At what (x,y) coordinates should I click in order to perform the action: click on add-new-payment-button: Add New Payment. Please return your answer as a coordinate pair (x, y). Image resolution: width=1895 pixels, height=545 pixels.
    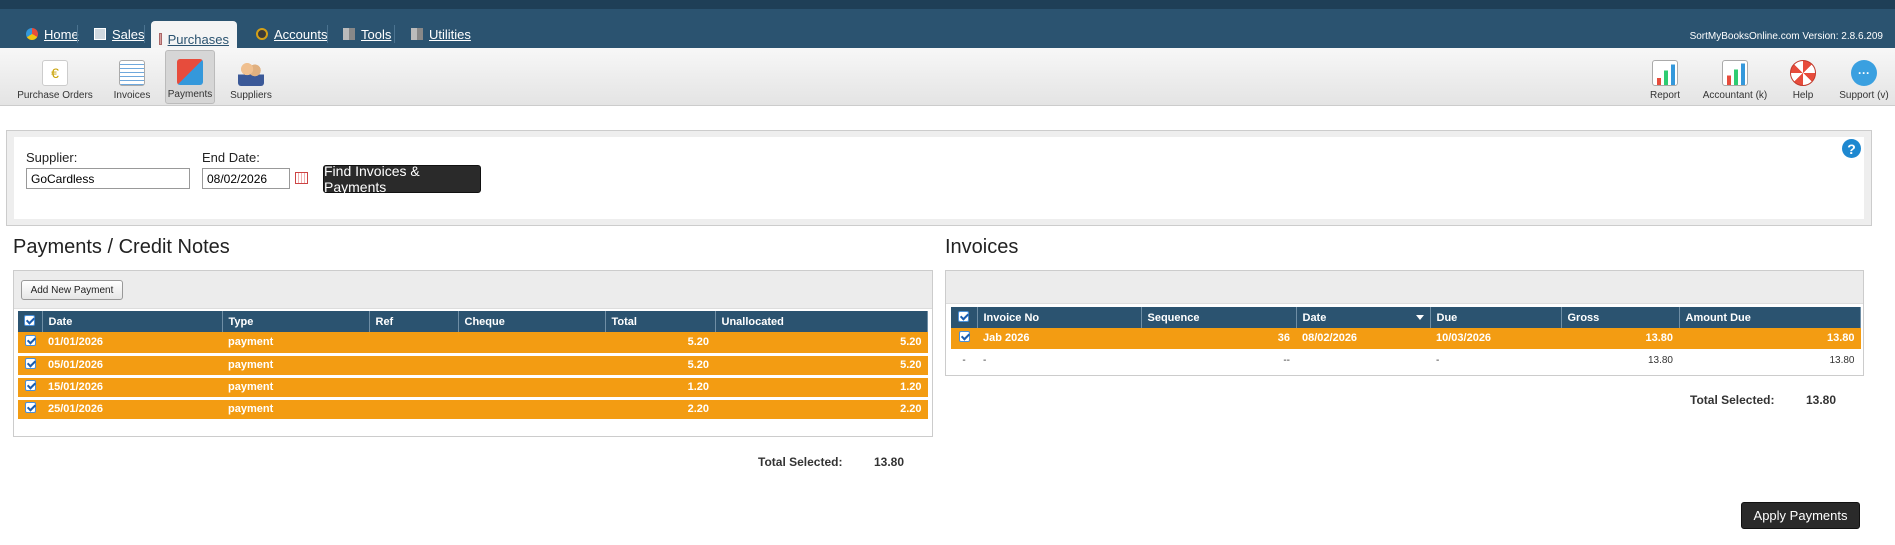
    Looking at the image, I should click on (72, 290).